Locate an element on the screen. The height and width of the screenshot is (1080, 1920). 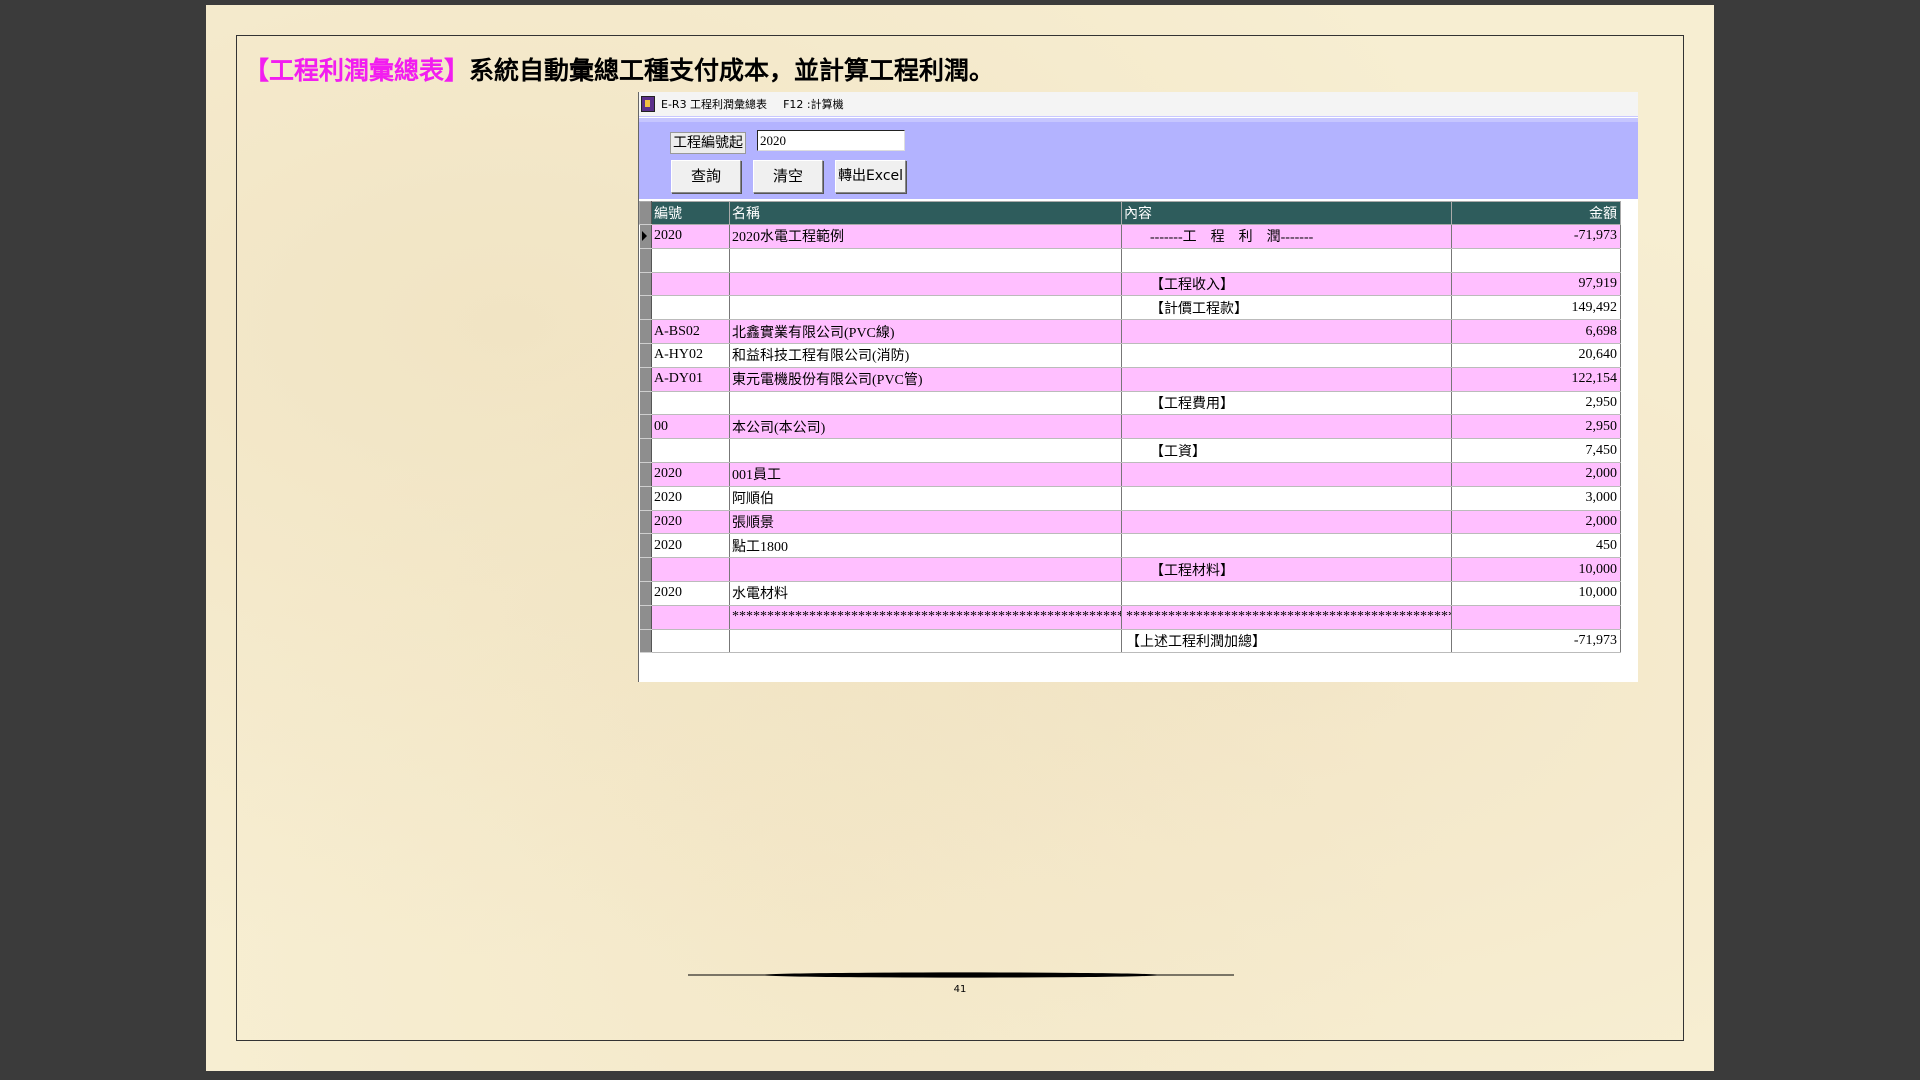
cell-content: 【工程收入】 is located at coordinates (1286, 284).